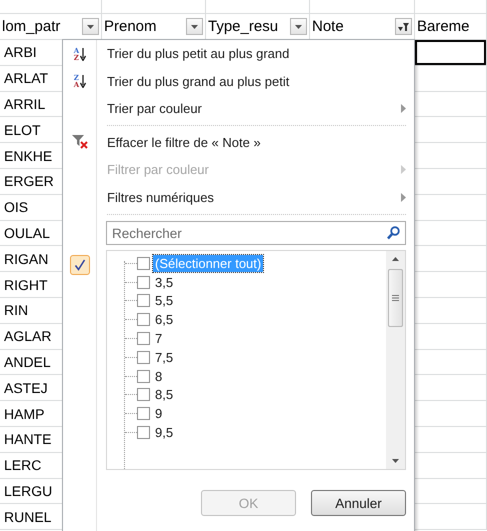 This screenshot has height=531, width=487. What do you see at coordinates (395, 298) in the screenshot?
I see `scrollbar-thumb` at bounding box center [395, 298].